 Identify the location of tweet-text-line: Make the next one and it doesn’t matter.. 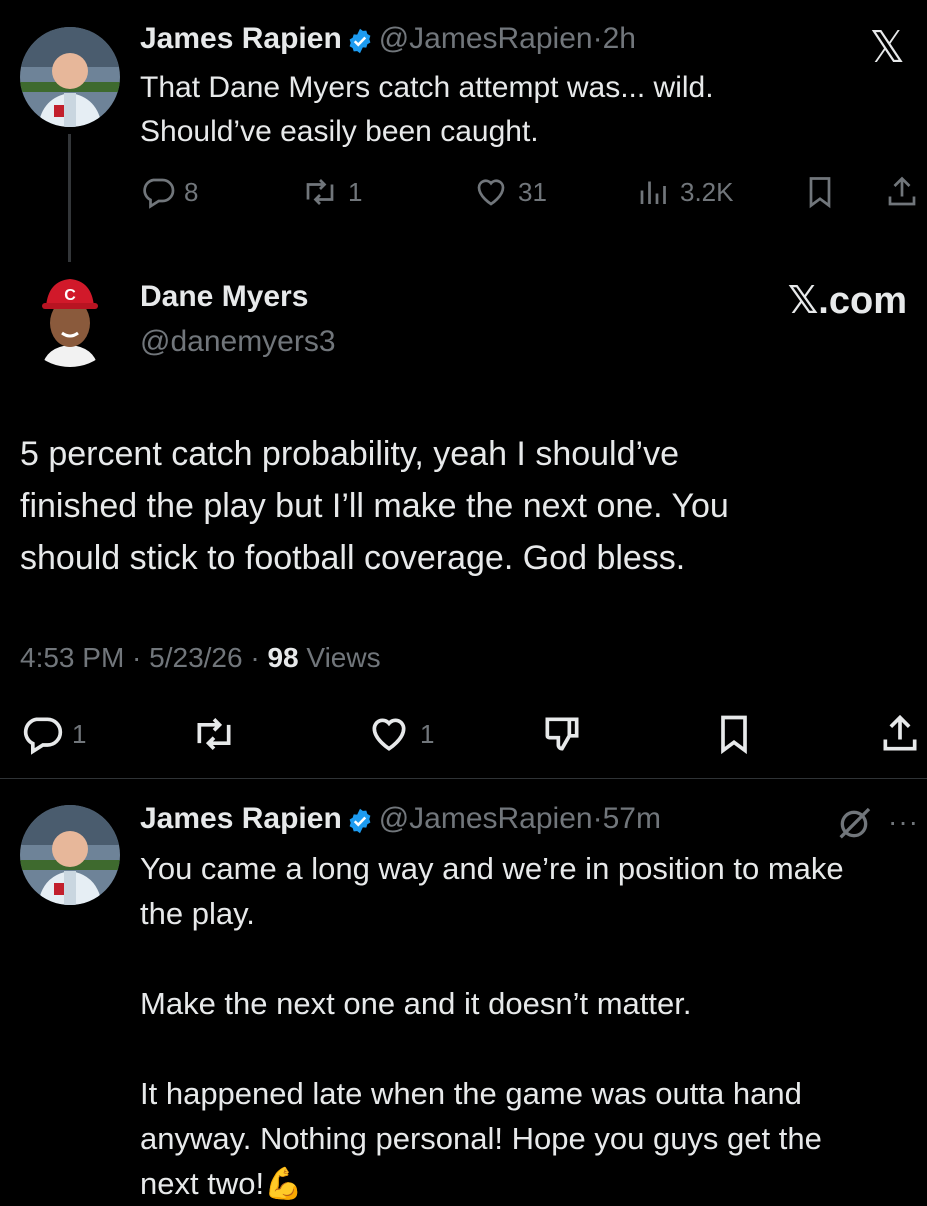
(416, 1003).